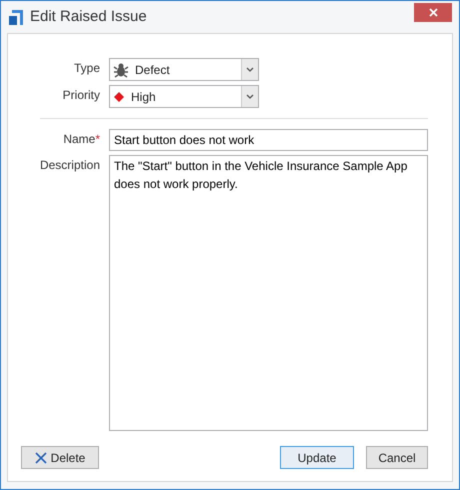 The height and width of the screenshot is (490, 460). Describe the element at coordinates (40, 458) in the screenshot. I see `x-icon` at that location.